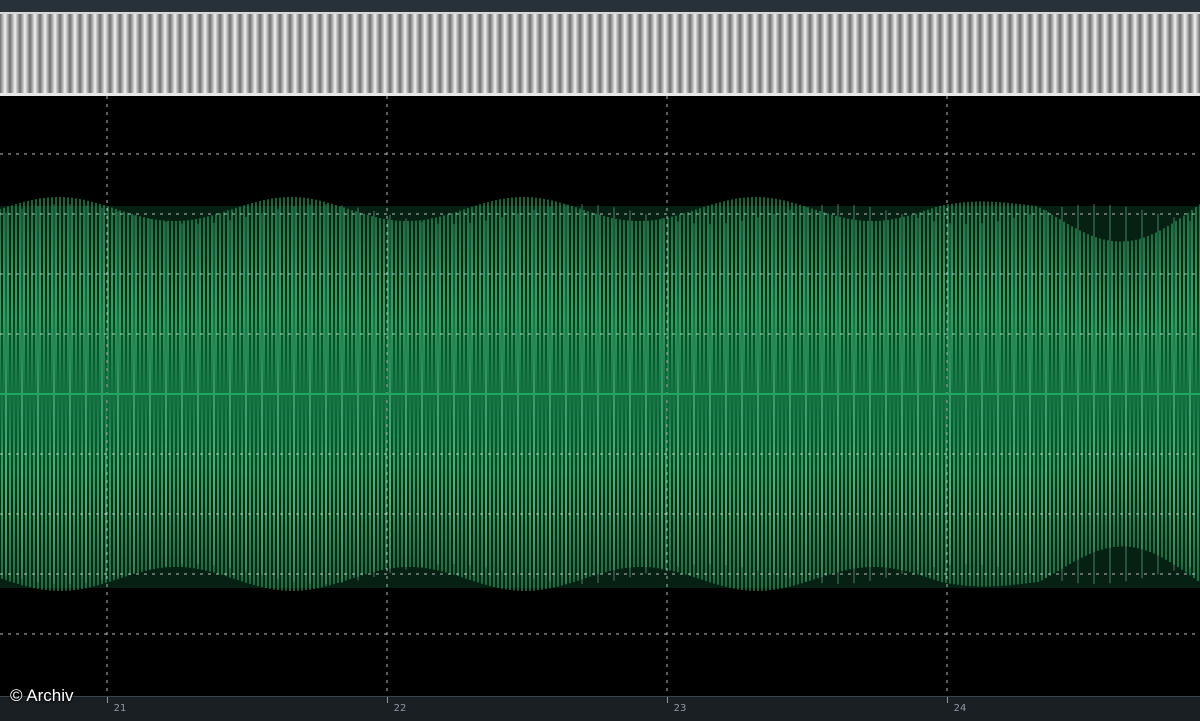  I want to click on ruler-label: 24, so click(960, 708).